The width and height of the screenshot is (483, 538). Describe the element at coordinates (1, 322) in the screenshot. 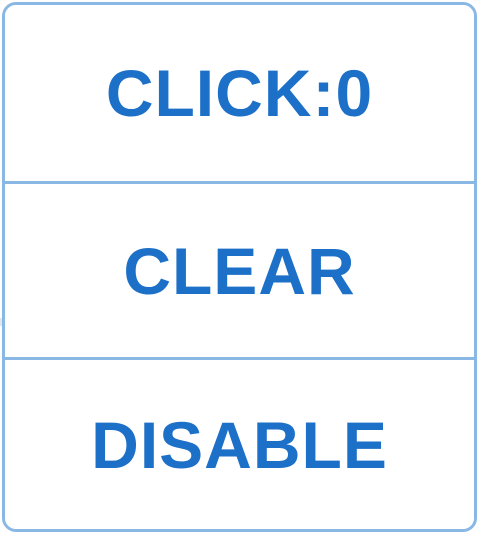

I see `edge-mark` at that location.